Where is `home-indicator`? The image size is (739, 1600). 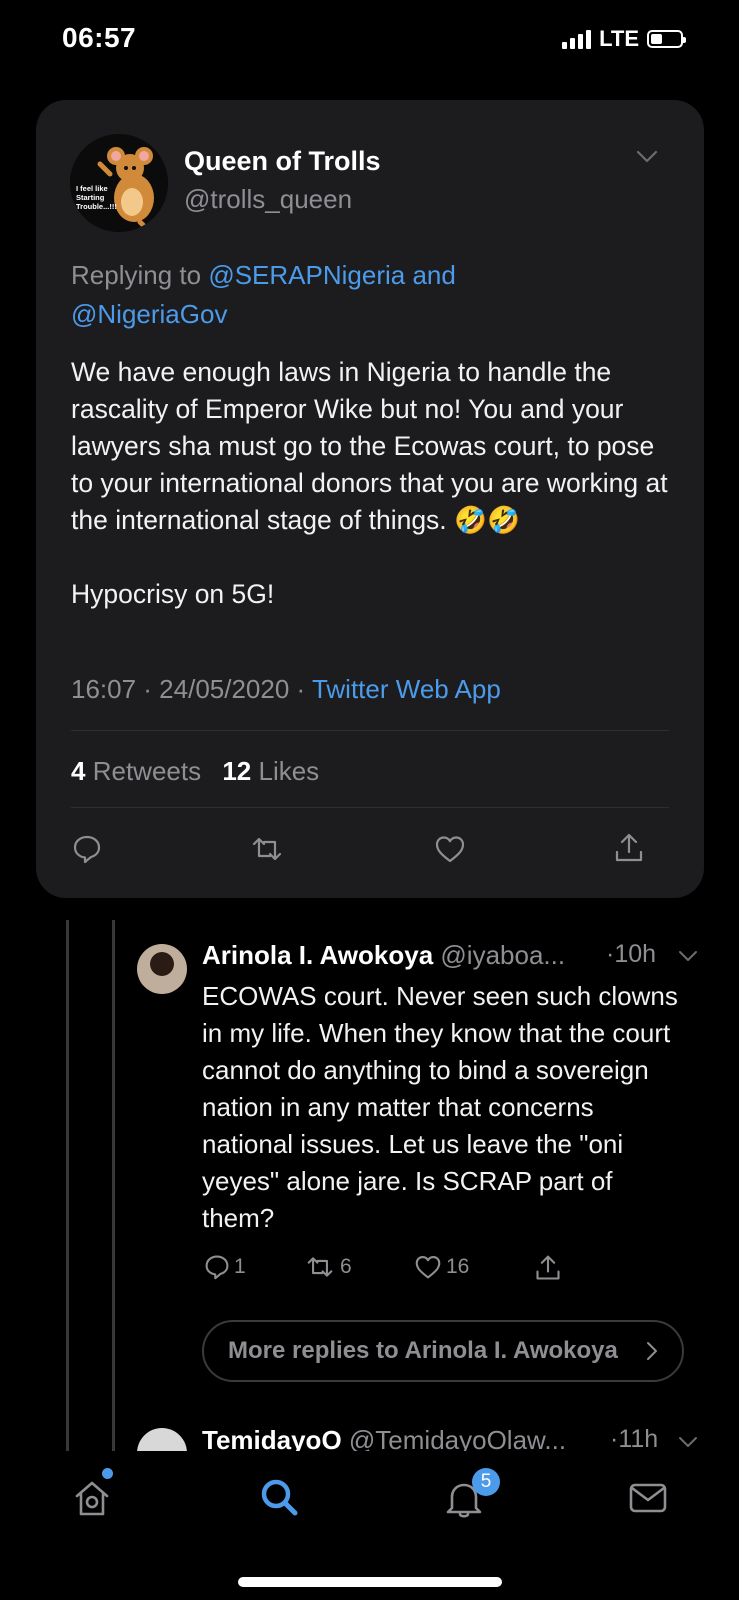
home-indicator is located at coordinates (370, 1582).